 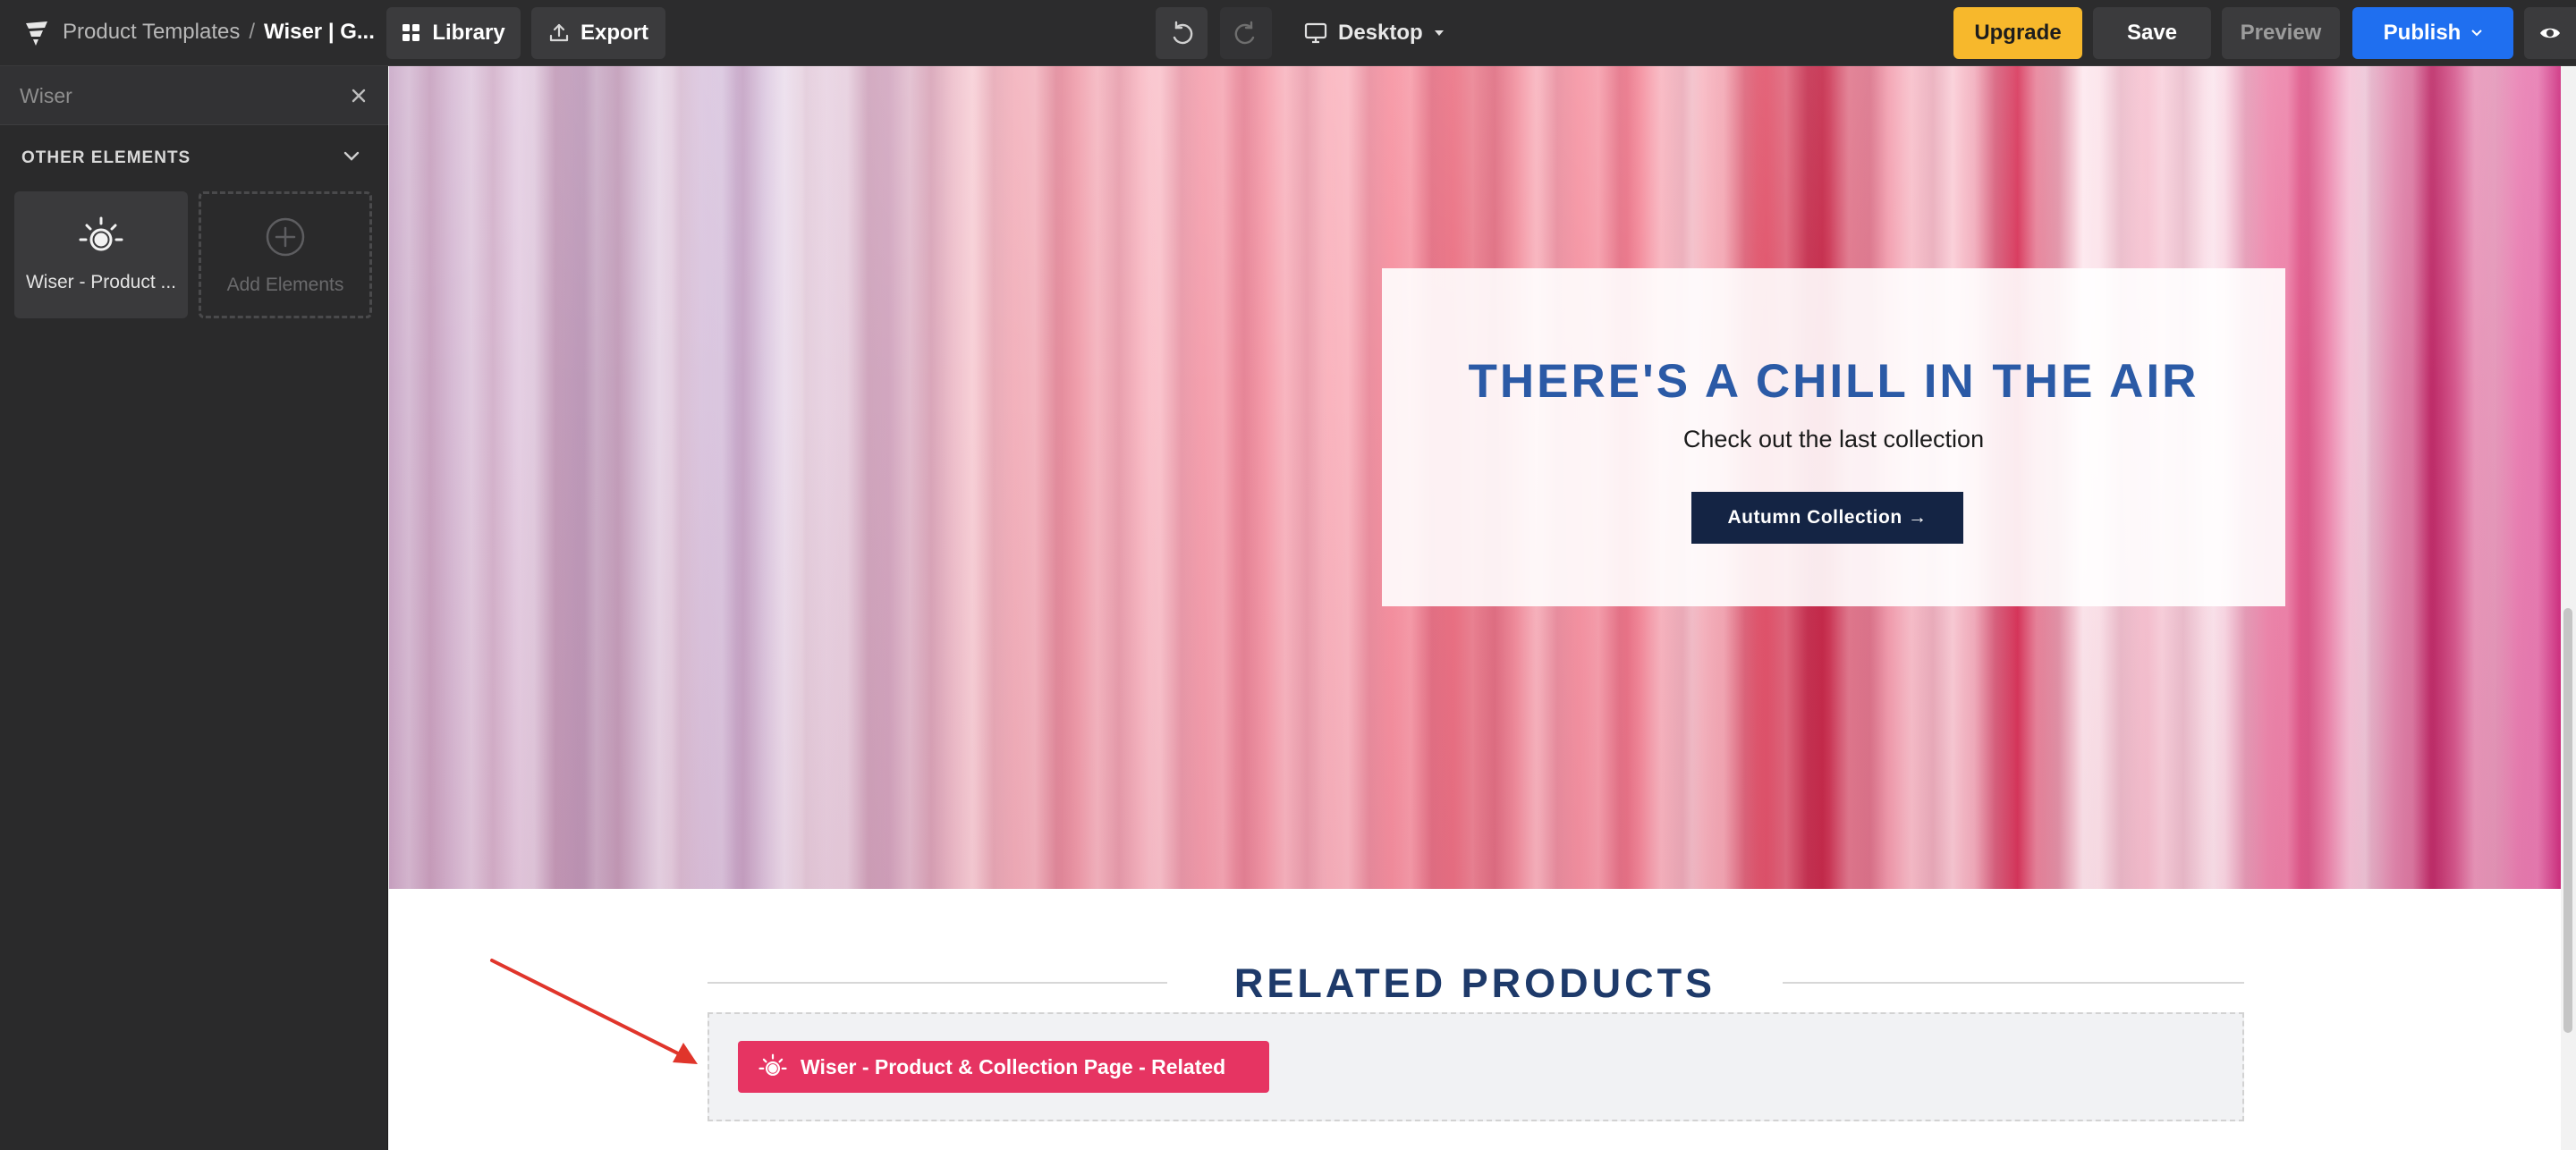 I want to click on save-button: Save, so click(x=2152, y=33).